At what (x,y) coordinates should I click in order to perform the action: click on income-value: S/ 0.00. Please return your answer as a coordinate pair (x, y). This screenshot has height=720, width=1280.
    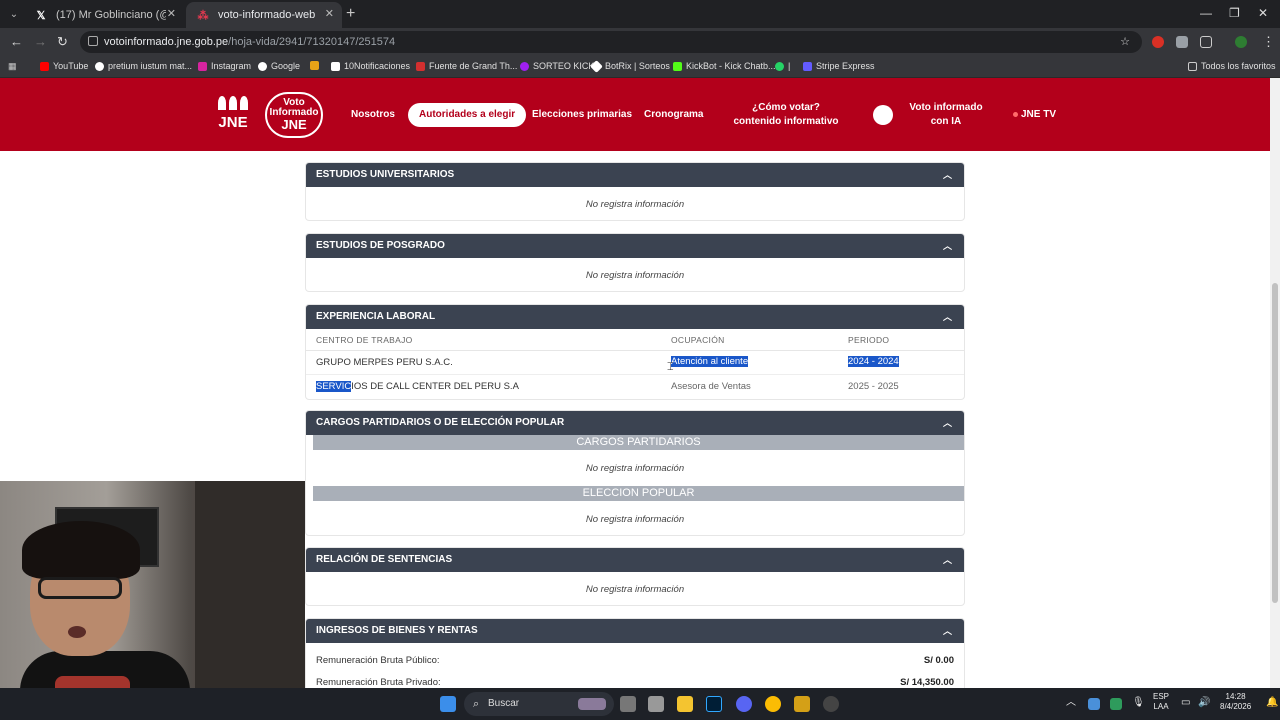
    Looking at the image, I should click on (938, 660).